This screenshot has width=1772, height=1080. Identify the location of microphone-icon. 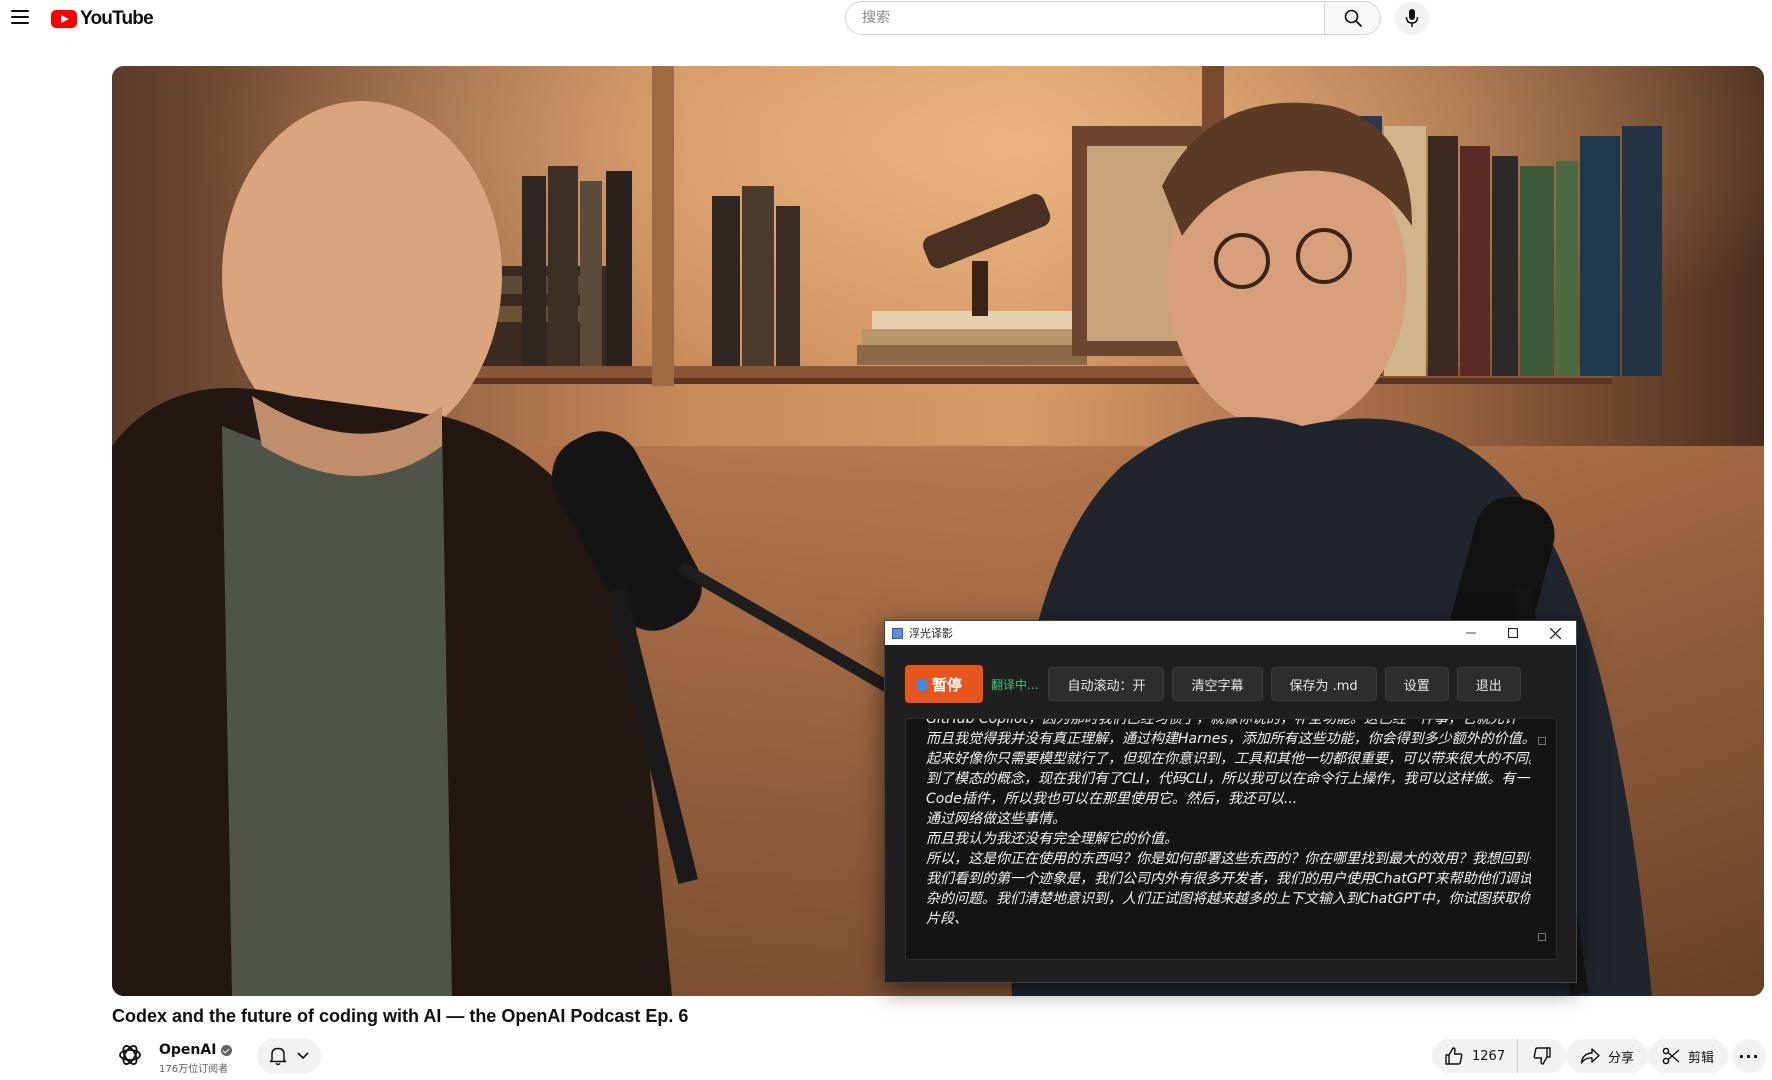
(1412, 18).